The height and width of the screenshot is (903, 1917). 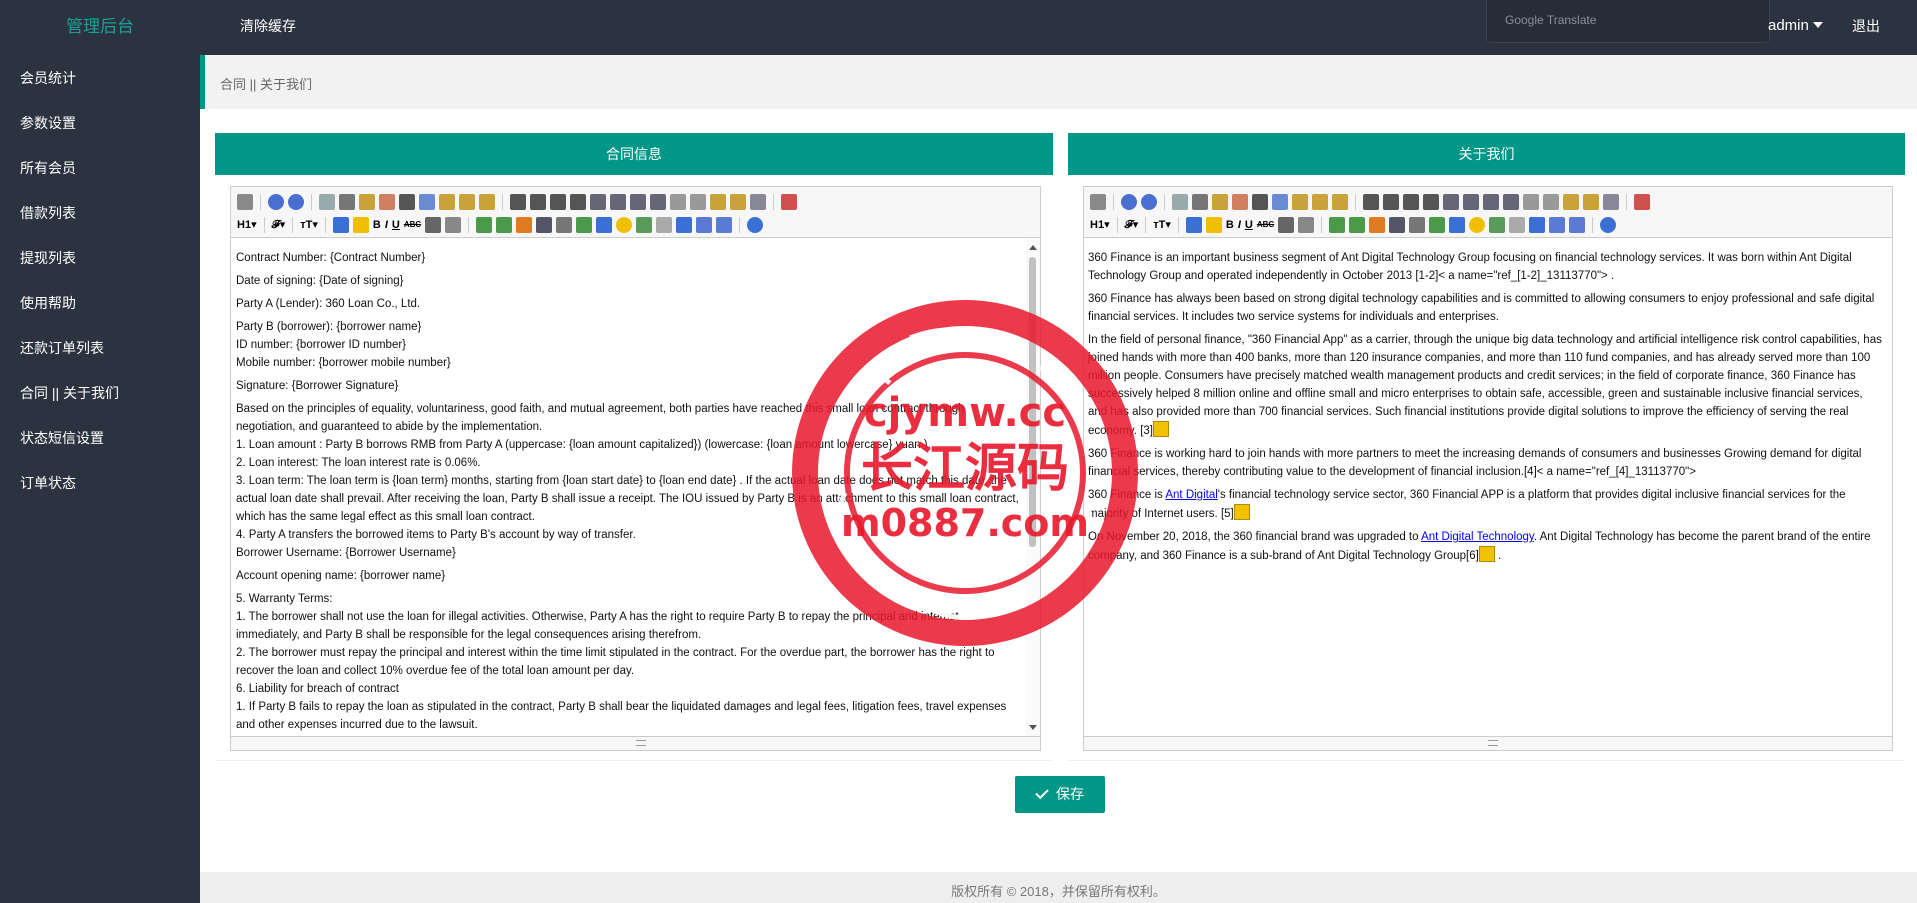 What do you see at coordinates (1628, 21) in the screenshot?
I see `google-translate-widget: Google Translate` at bounding box center [1628, 21].